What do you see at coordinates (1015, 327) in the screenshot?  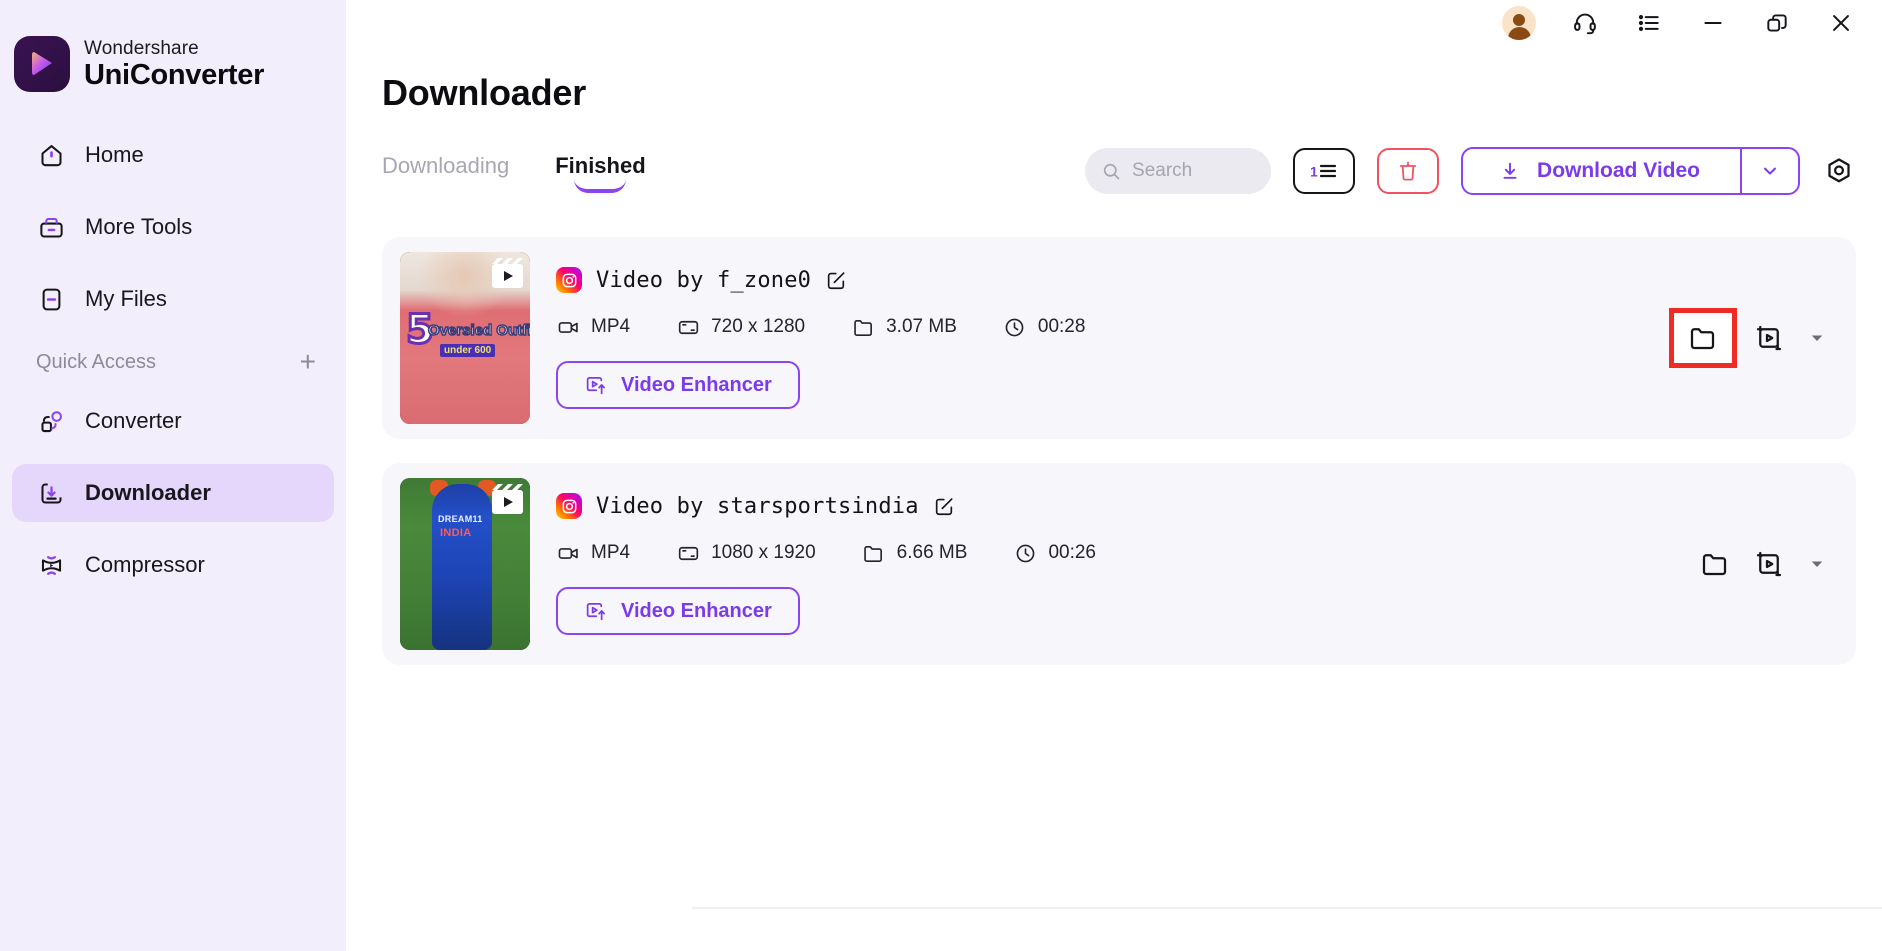 I see `clock-icon` at bounding box center [1015, 327].